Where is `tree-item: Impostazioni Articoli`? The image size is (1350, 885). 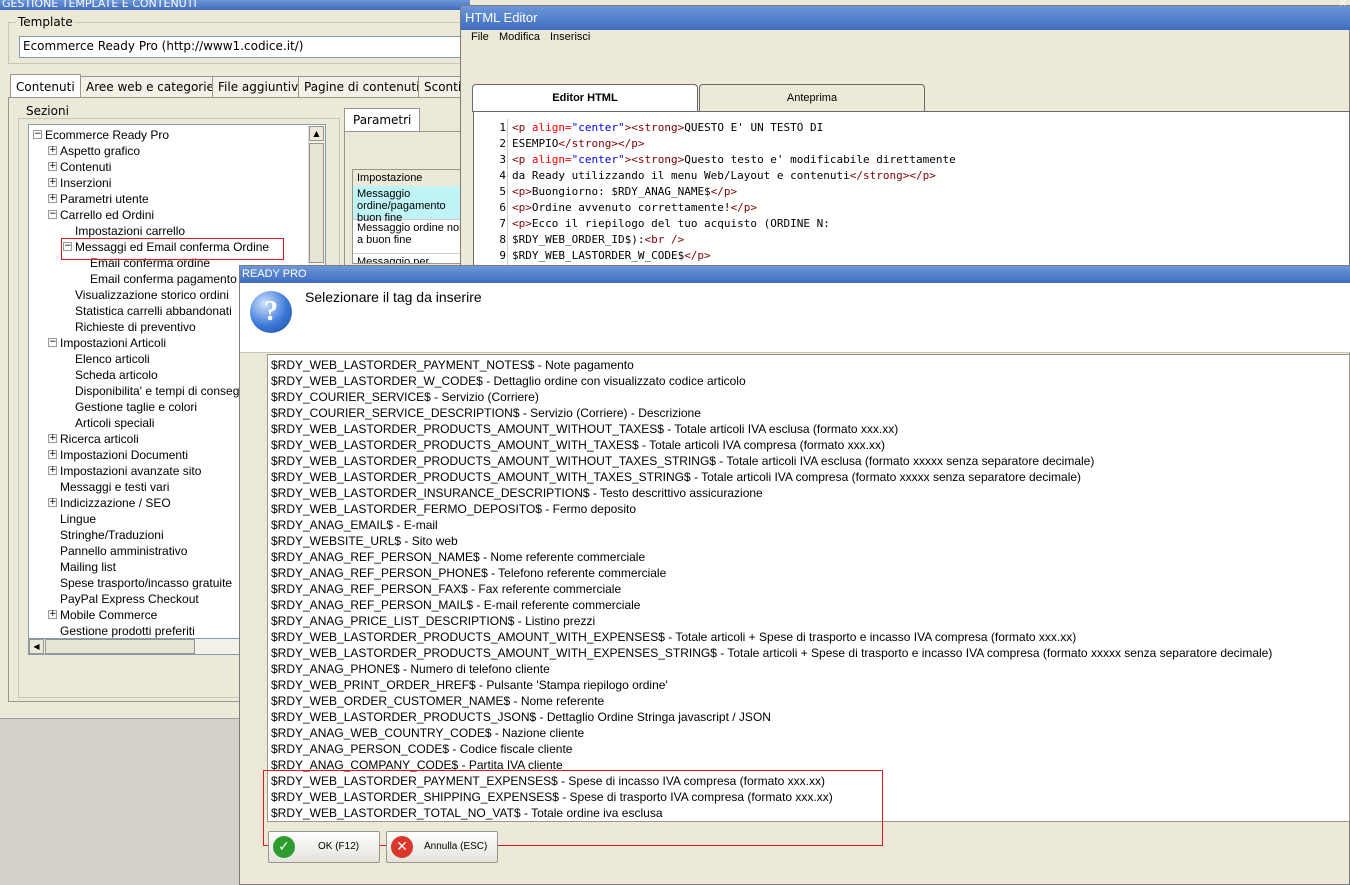
tree-item: Impostazioni Articoli is located at coordinates (113, 343).